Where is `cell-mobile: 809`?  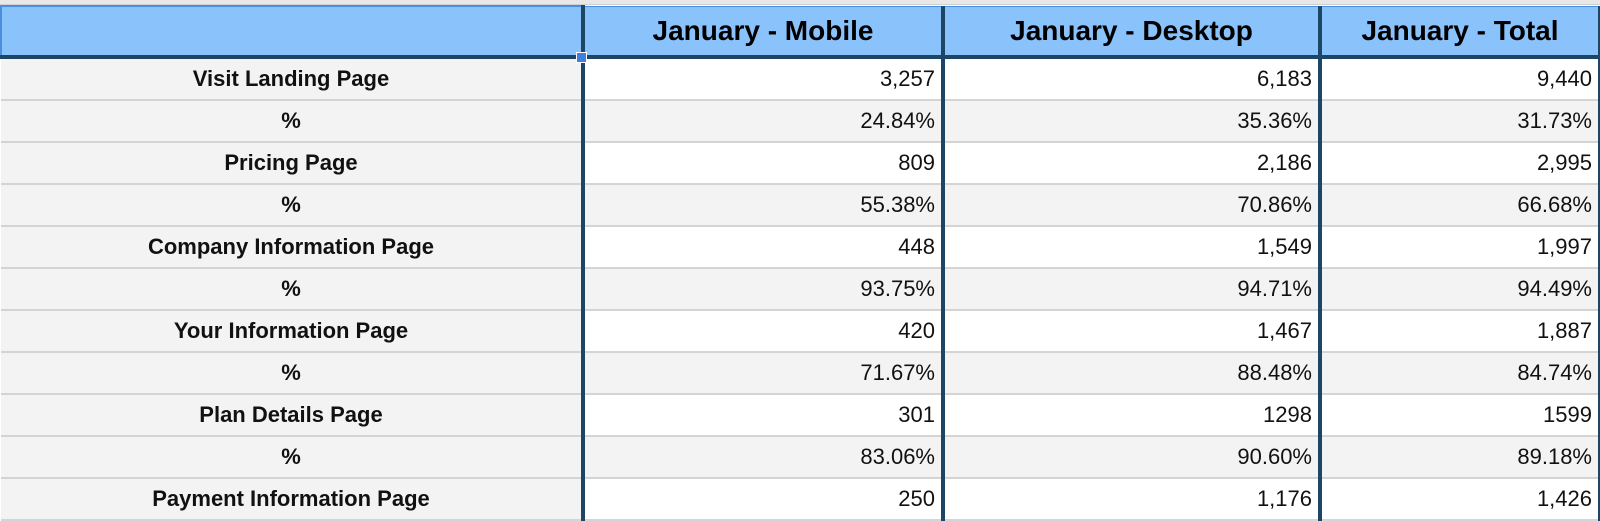
cell-mobile: 809 is located at coordinates (762, 163).